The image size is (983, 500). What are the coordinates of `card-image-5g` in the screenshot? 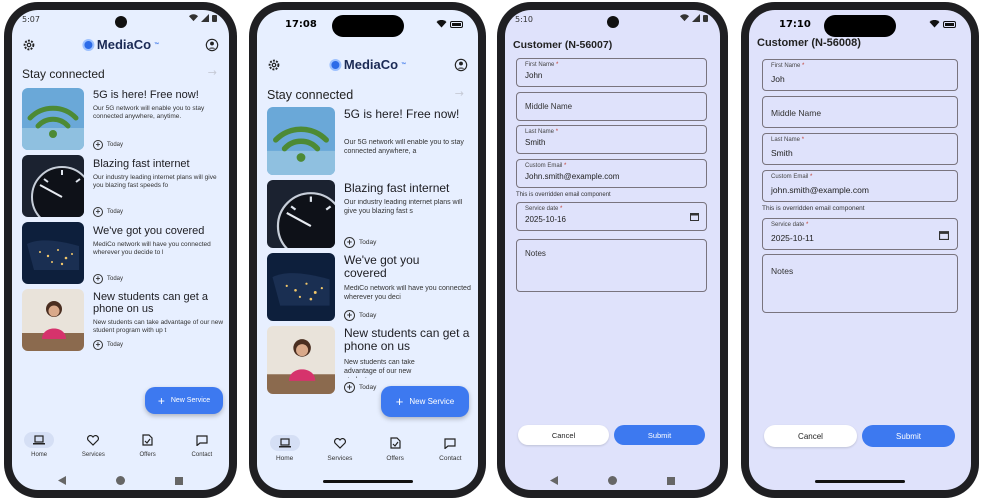 It's located at (53, 119).